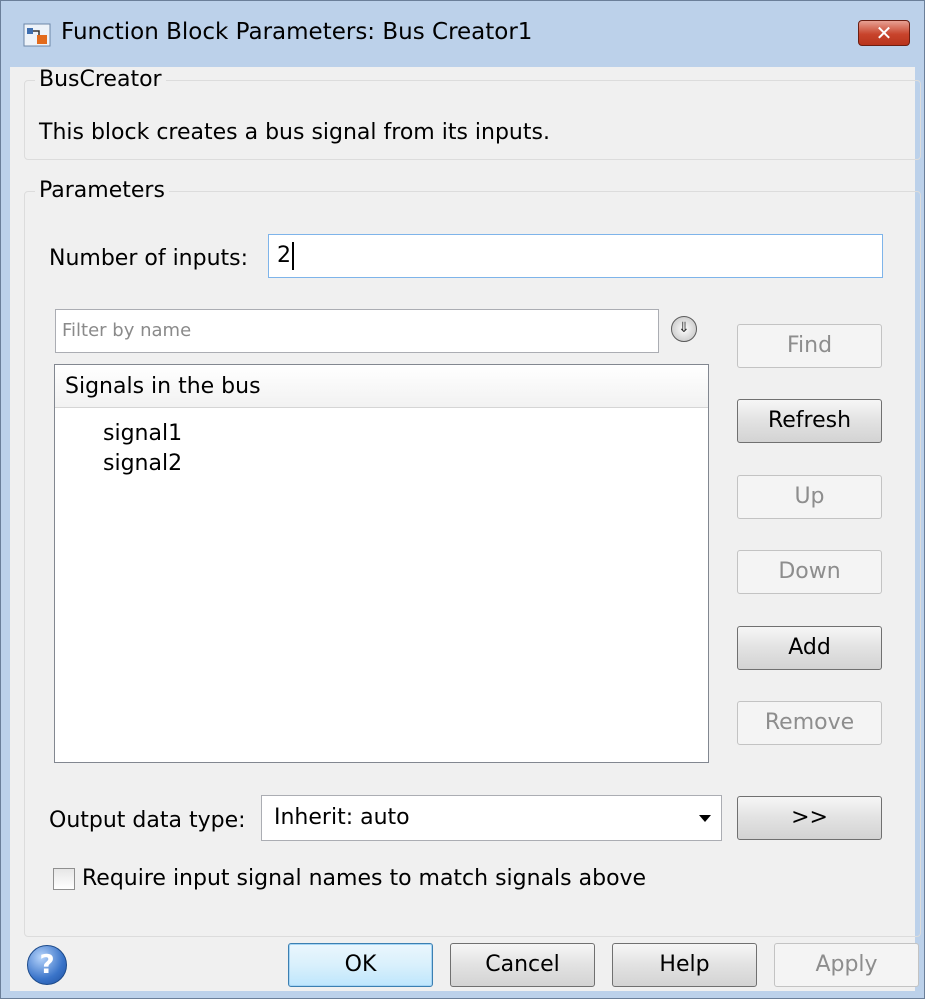 The image size is (925, 999). What do you see at coordinates (809, 421) in the screenshot?
I see `refresh-button: Refresh` at bounding box center [809, 421].